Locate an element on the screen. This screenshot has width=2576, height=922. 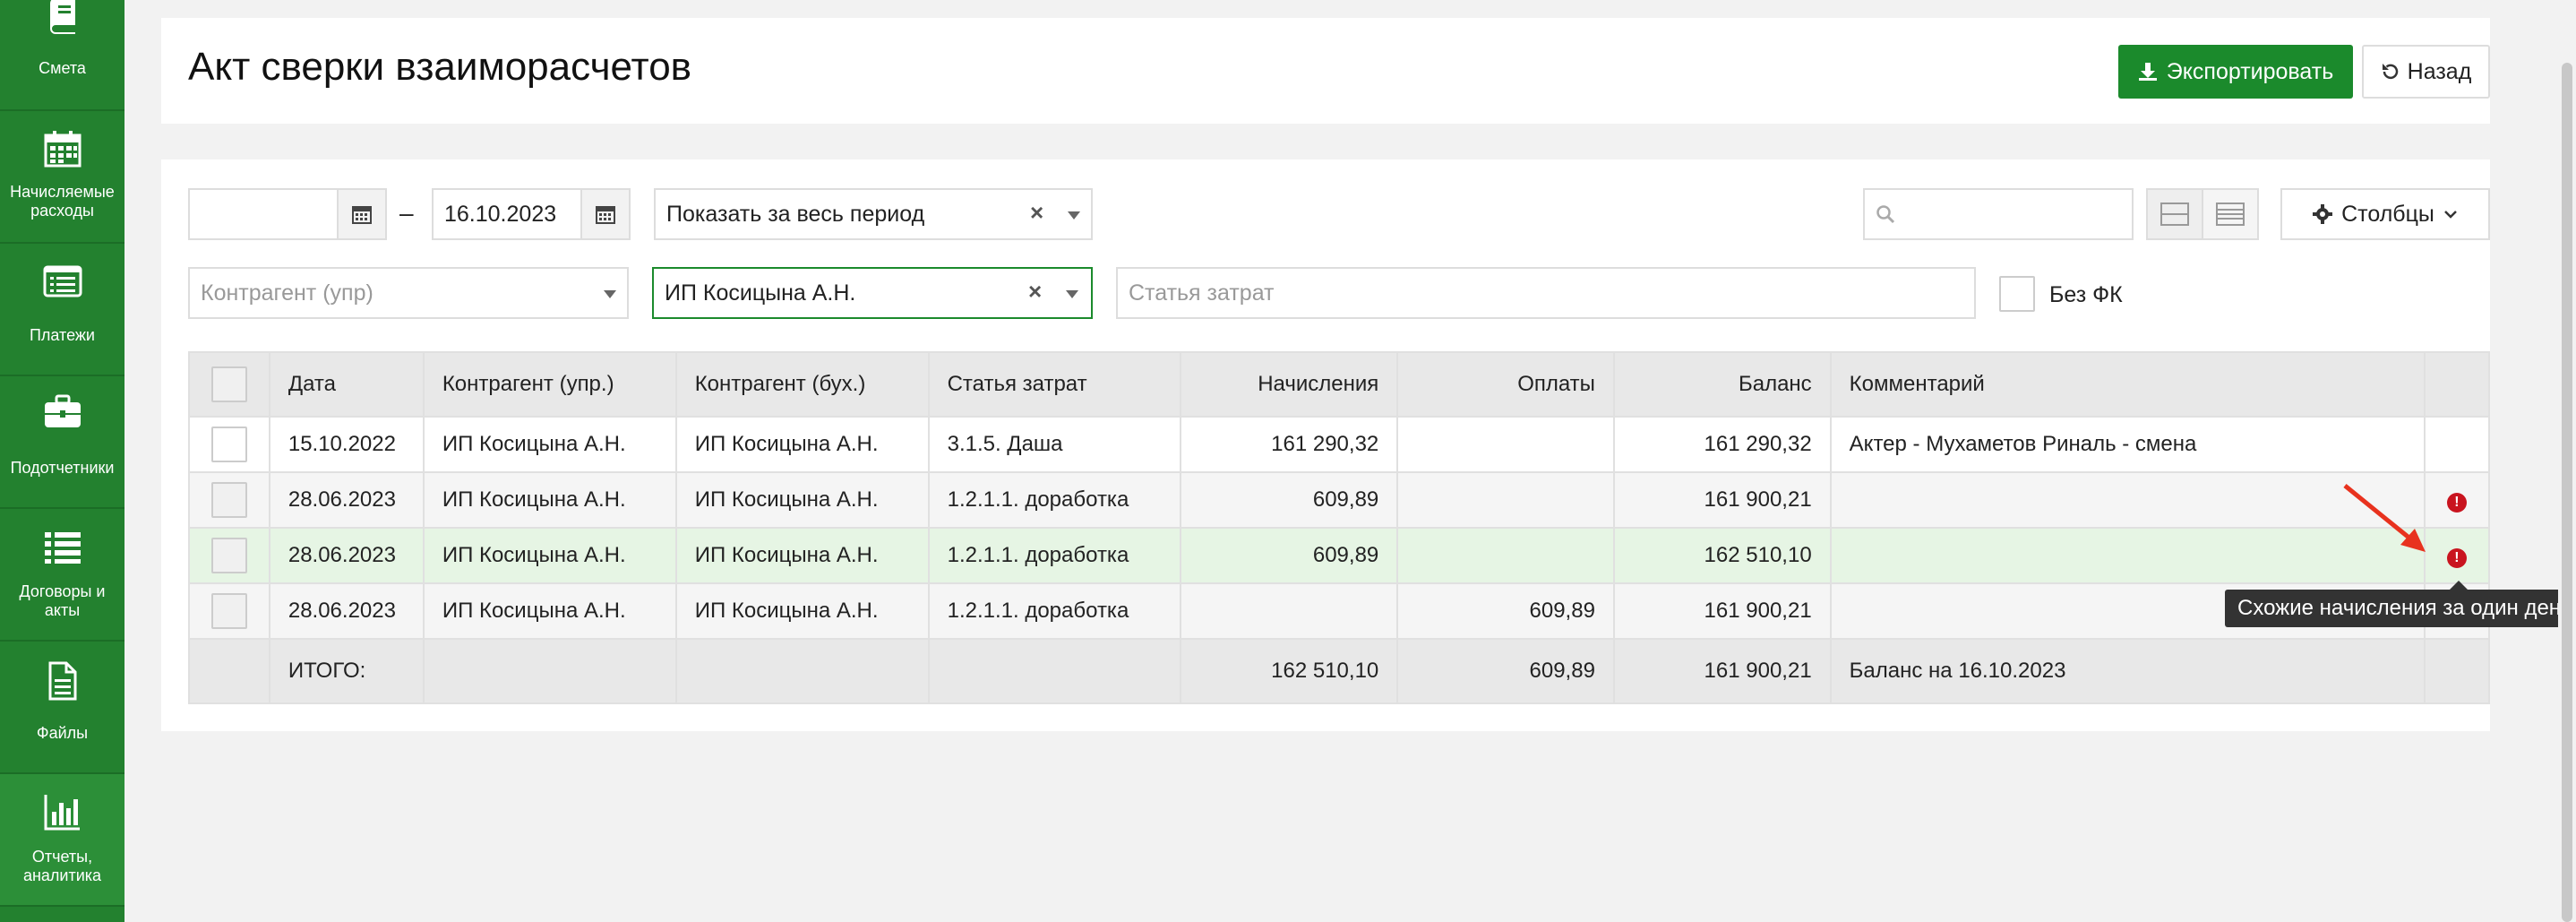
gear-icon is located at coordinates (2323, 214).